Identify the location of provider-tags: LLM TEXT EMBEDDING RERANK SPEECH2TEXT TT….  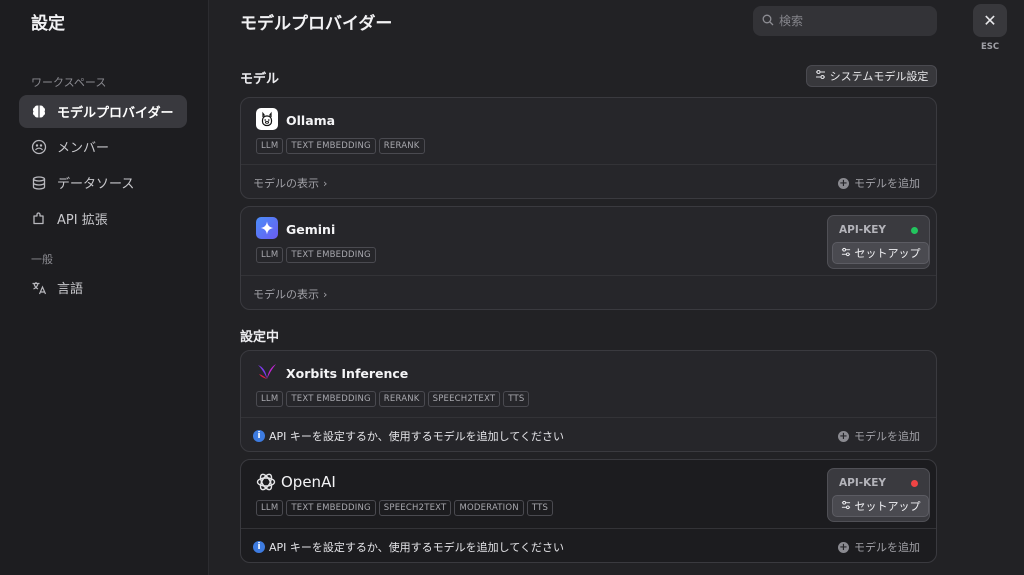
(393, 399).